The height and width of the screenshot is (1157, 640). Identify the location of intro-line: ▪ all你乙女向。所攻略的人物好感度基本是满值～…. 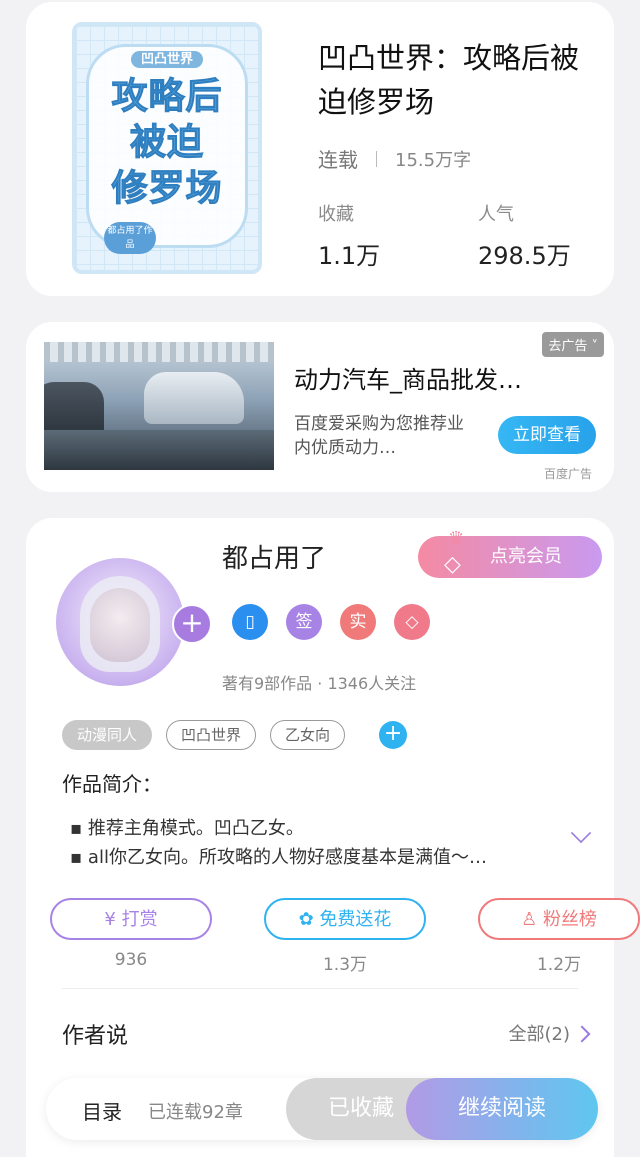
(278, 857).